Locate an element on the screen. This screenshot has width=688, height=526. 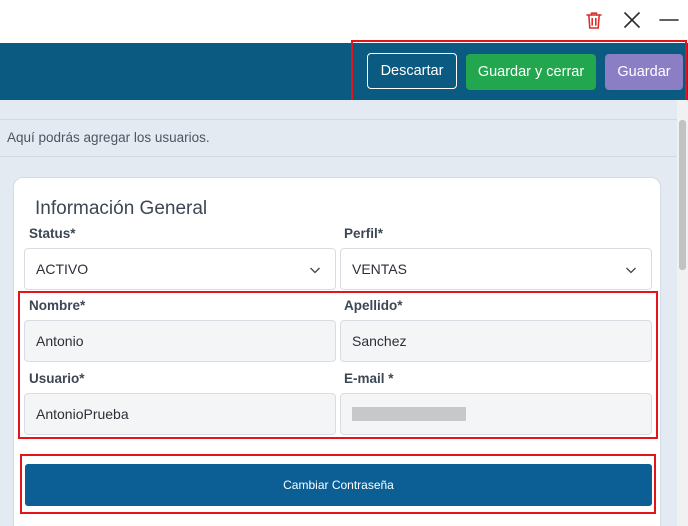
redacted-email is located at coordinates (409, 414).